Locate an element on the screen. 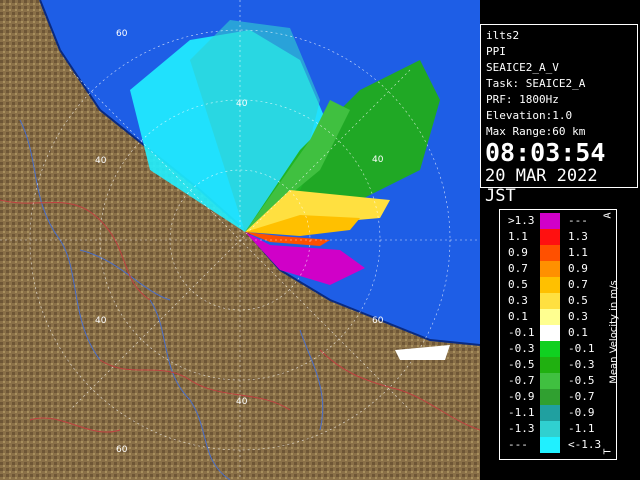  elevation-value: Elevation:1.0 is located at coordinates (529, 115).